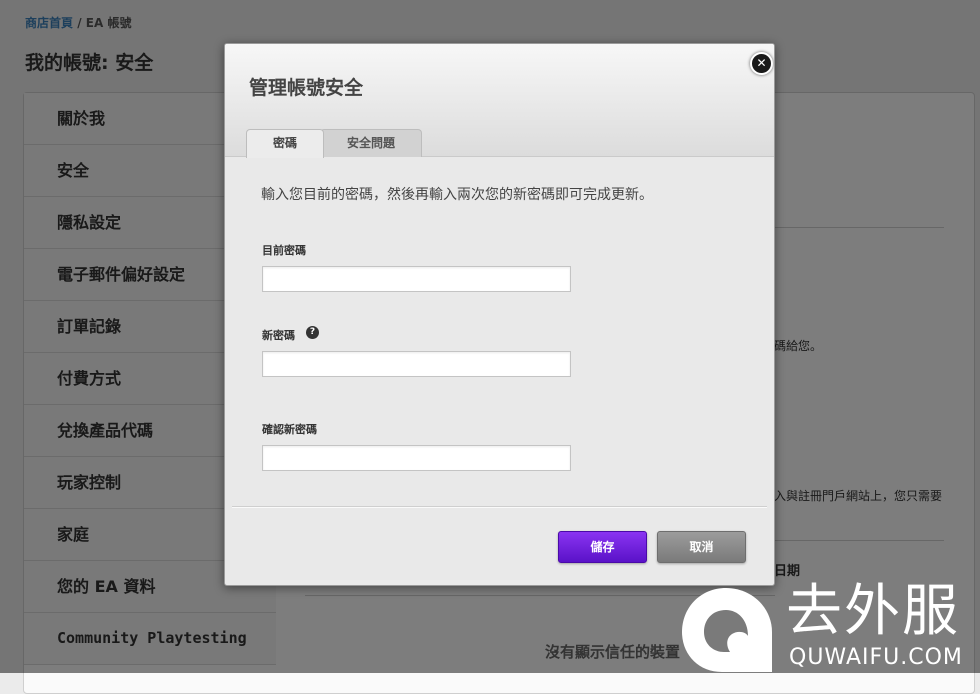  I want to click on new-password-label: 新密碼, so click(278, 335).